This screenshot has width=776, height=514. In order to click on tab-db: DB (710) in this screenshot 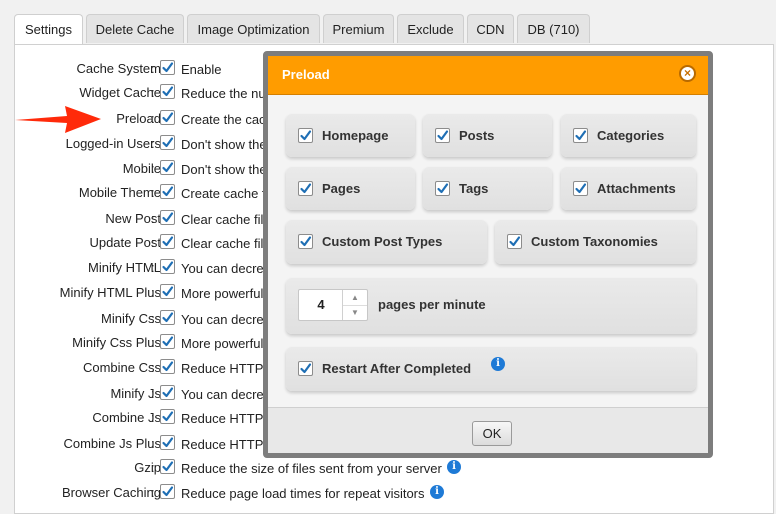, I will do `click(553, 28)`.